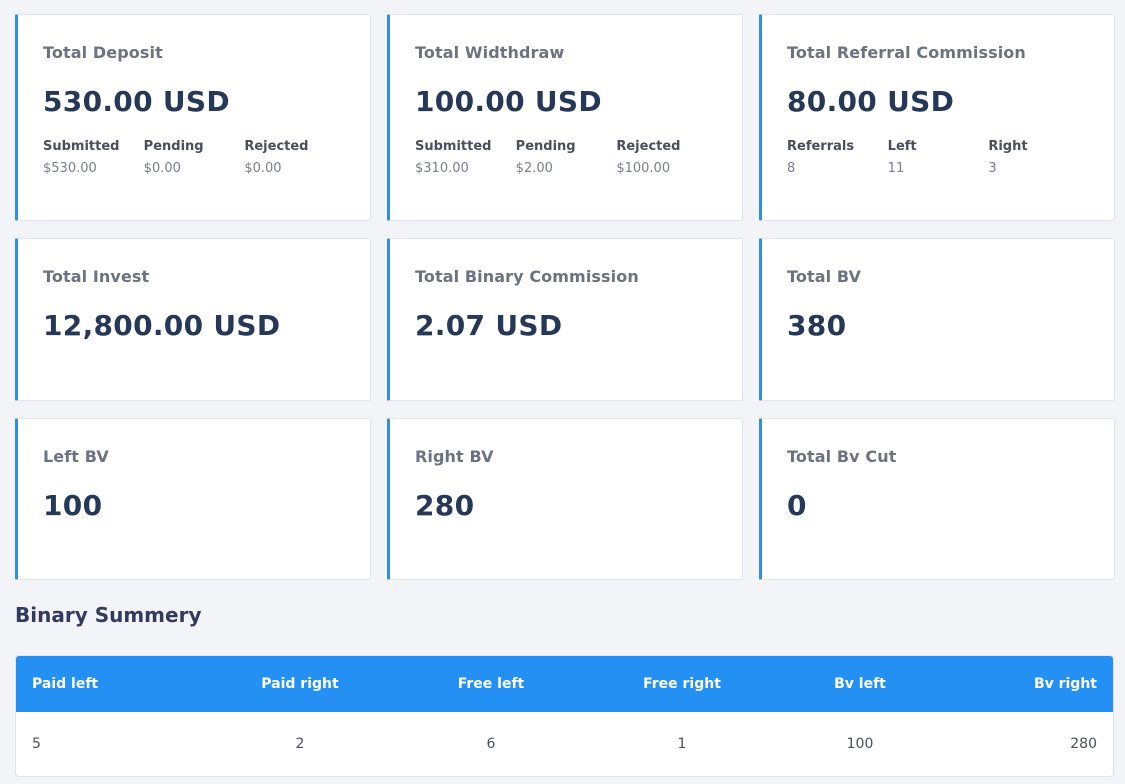 The width and height of the screenshot is (1125, 784). What do you see at coordinates (842, 456) in the screenshot?
I see `card-title: Total Bv Cut` at bounding box center [842, 456].